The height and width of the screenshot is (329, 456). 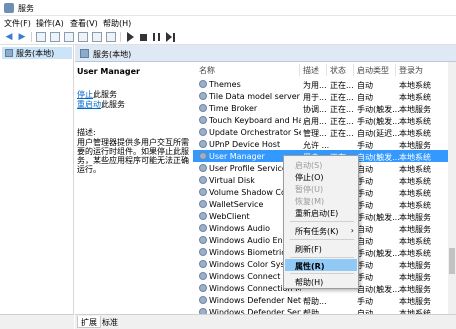 What do you see at coordinates (310, 266) in the screenshot?
I see `ctx-properties-label: 属性(R)` at bounding box center [310, 266].